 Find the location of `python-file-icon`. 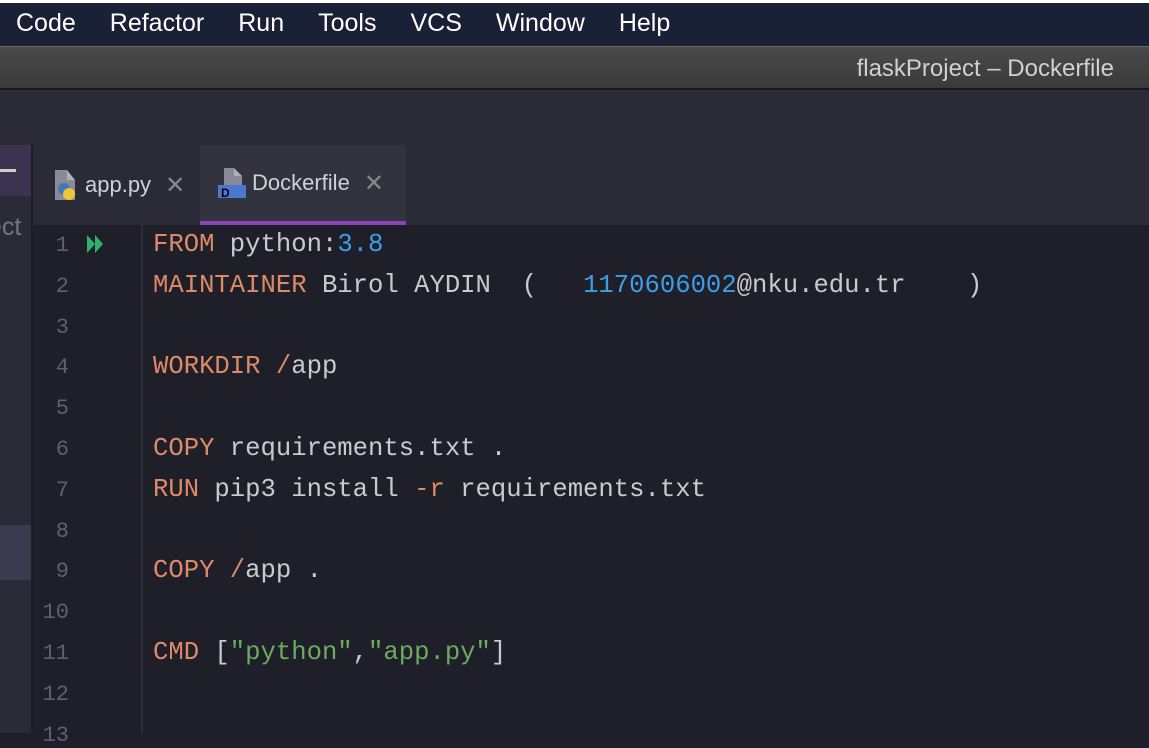

python-file-icon is located at coordinates (64, 185).